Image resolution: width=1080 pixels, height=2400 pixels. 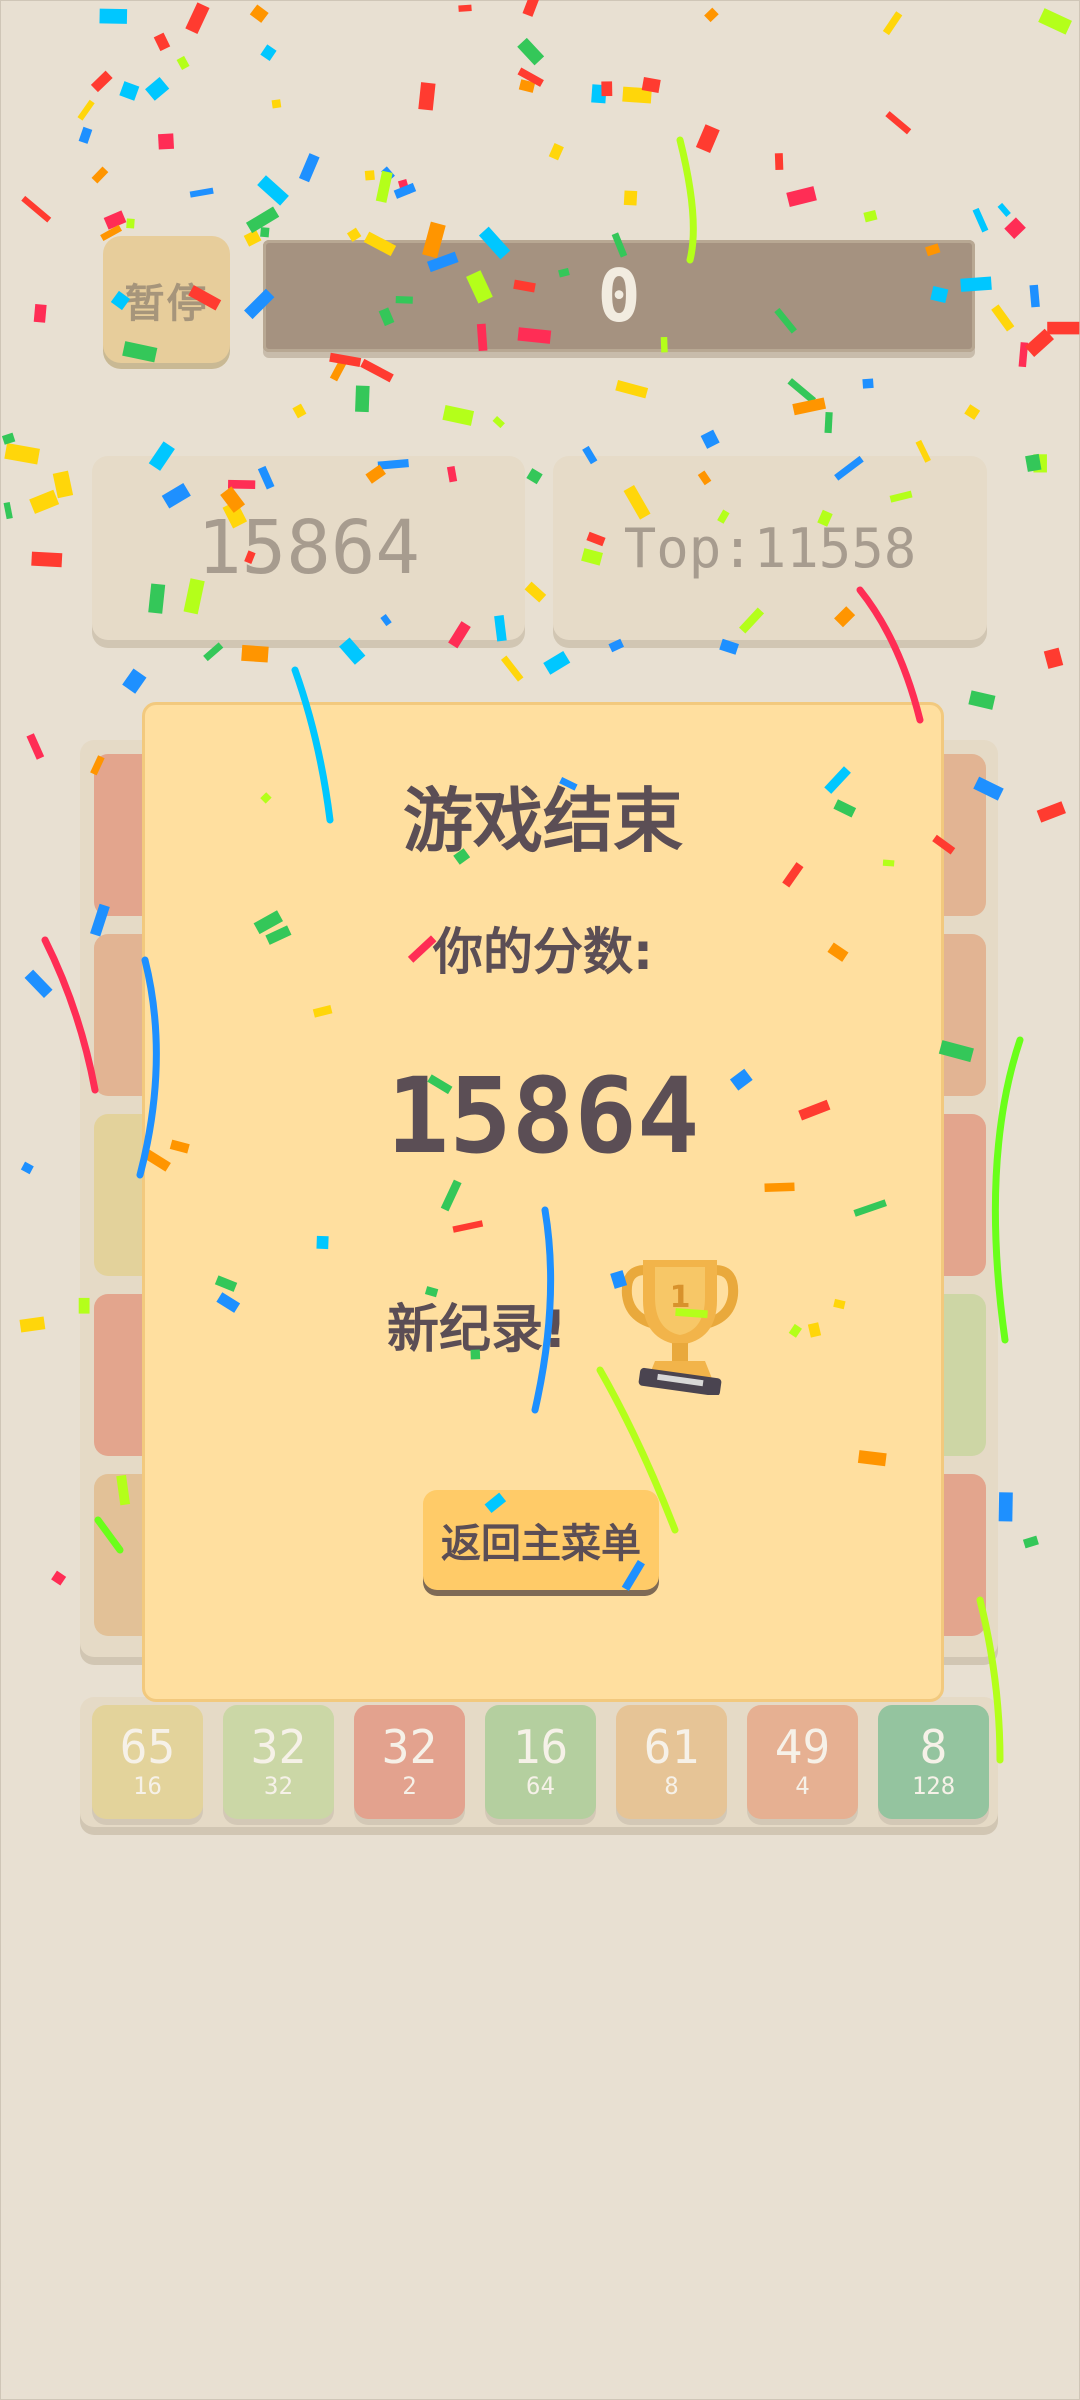 I want to click on tile-count: 64, so click(x=540, y=1786).